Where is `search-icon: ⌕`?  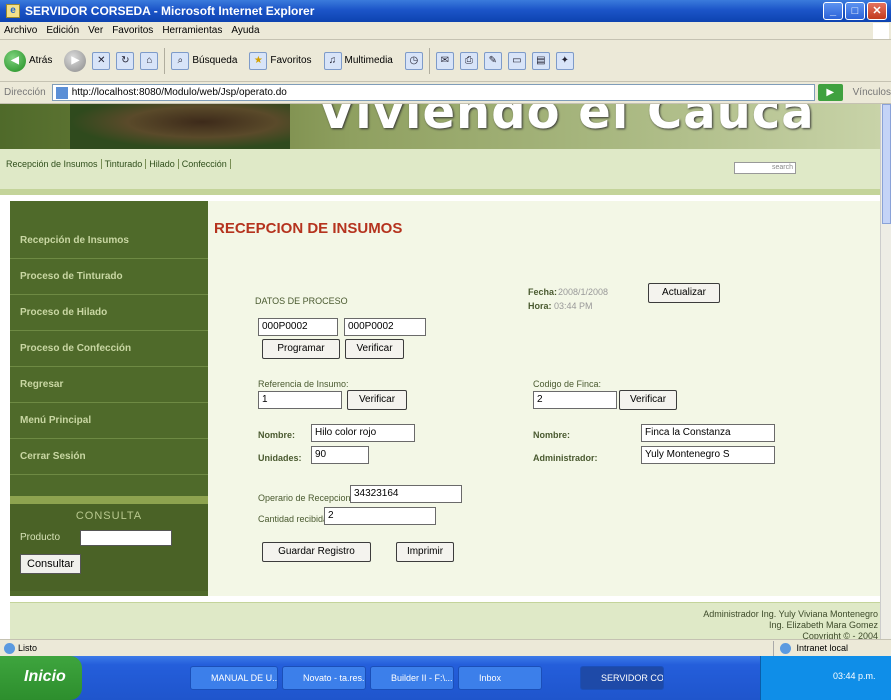 search-icon: ⌕ is located at coordinates (180, 60).